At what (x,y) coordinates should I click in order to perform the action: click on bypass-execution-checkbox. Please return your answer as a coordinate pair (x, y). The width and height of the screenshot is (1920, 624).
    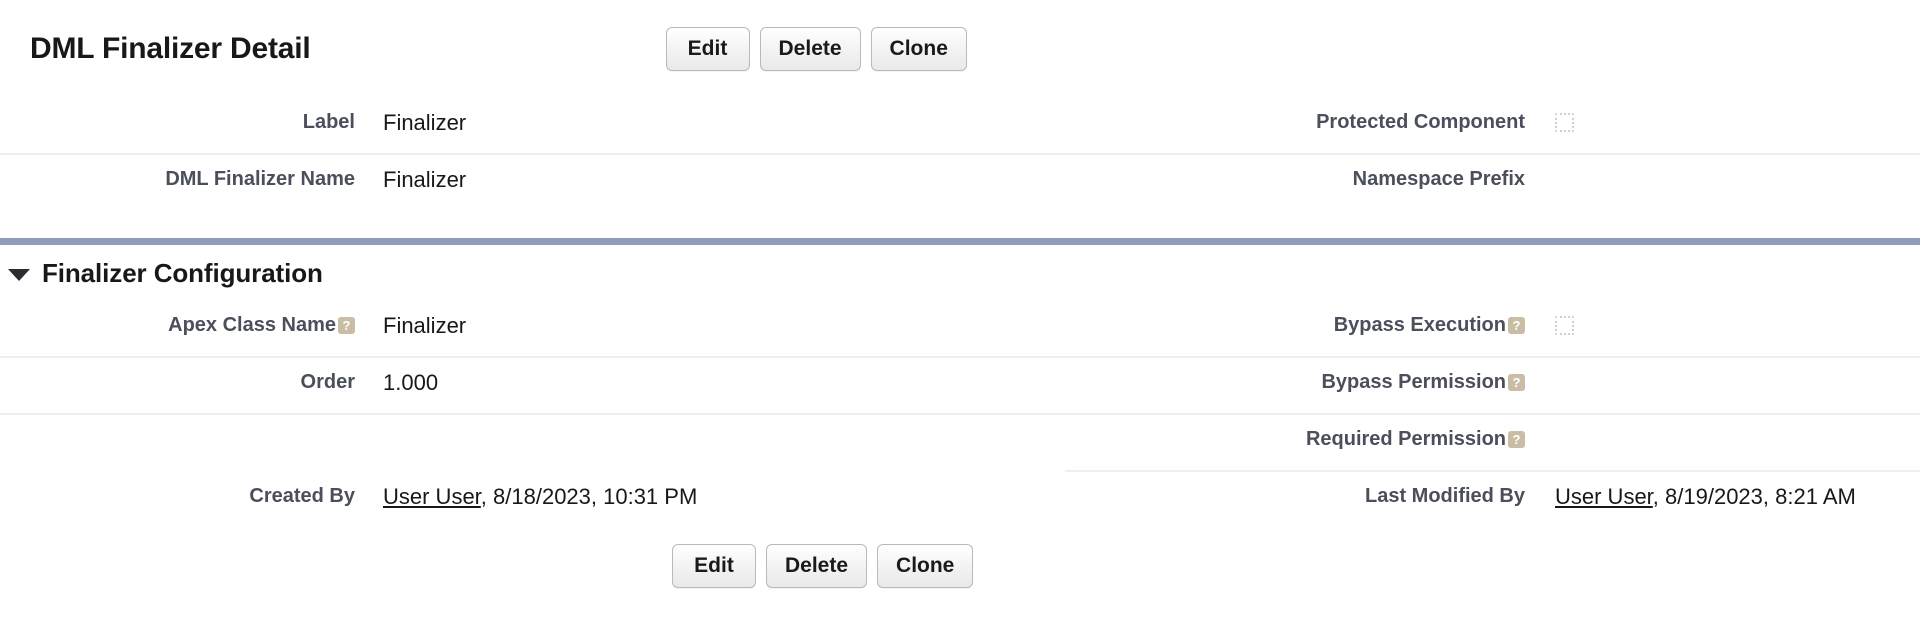
    Looking at the image, I should click on (1564, 325).